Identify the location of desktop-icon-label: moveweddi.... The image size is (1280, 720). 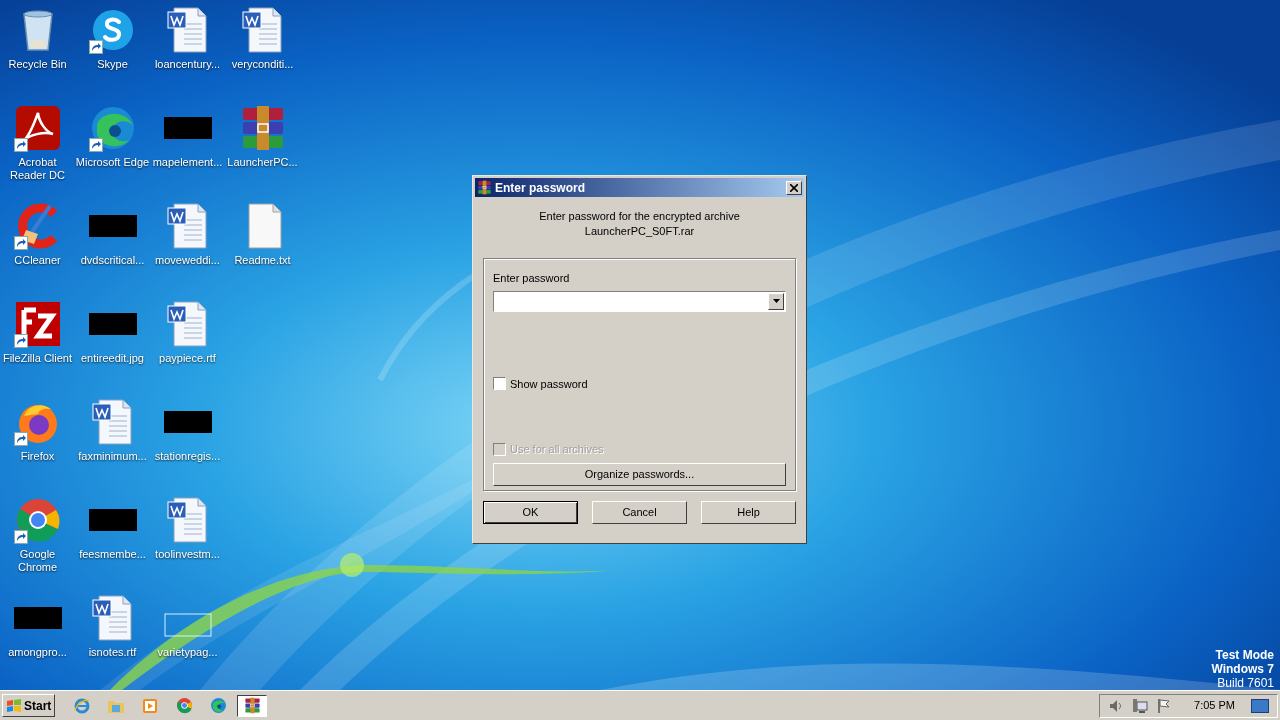
(187, 260).